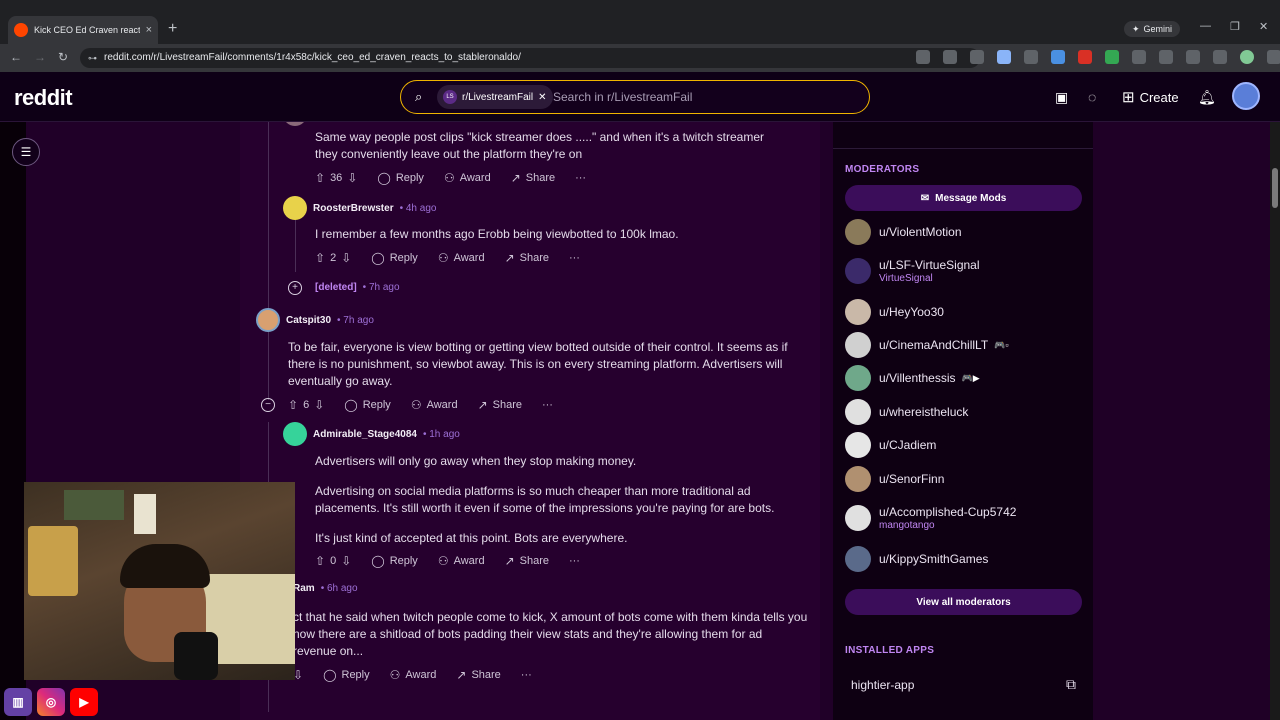 The image size is (1280, 720). I want to click on moderator-item: u/whereistheluck, so click(906, 412).